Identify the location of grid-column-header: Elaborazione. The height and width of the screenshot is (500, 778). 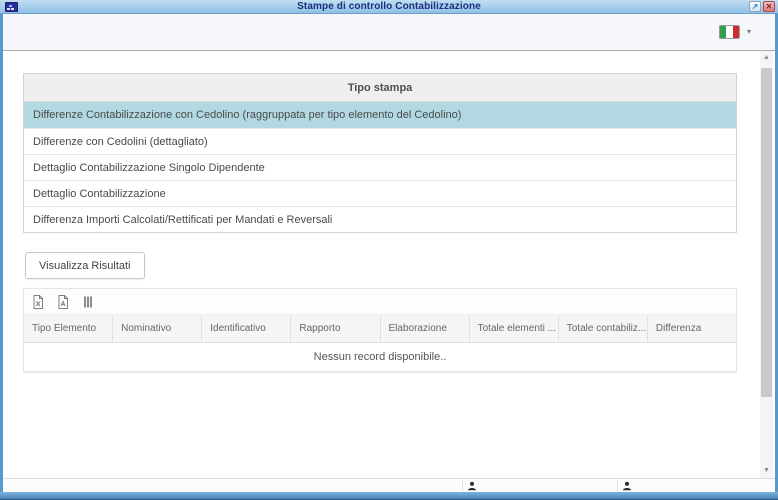
(425, 328).